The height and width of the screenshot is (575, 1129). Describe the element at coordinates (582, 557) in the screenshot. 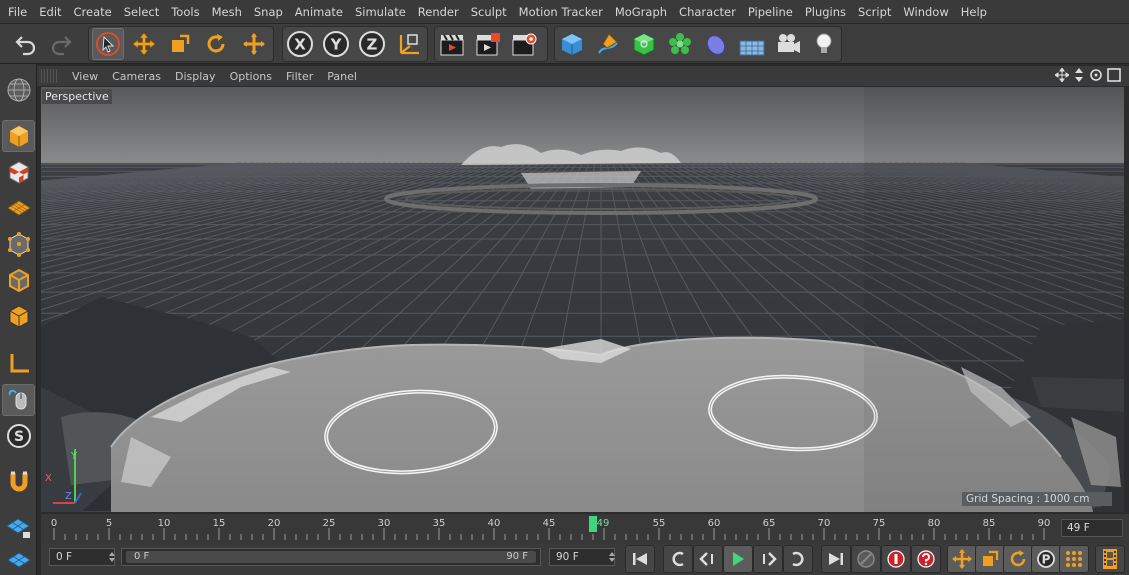

I see `preview-end-field: 90 F` at that location.